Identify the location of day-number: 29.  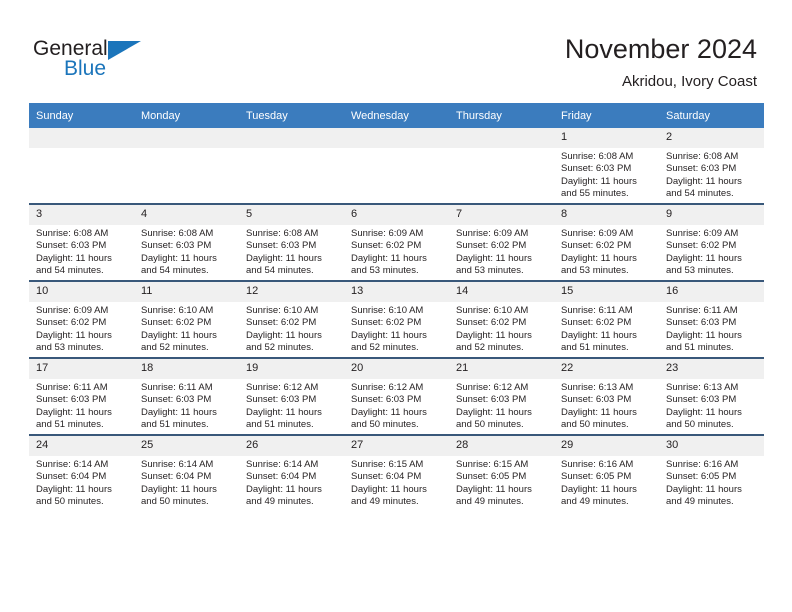
(606, 446).